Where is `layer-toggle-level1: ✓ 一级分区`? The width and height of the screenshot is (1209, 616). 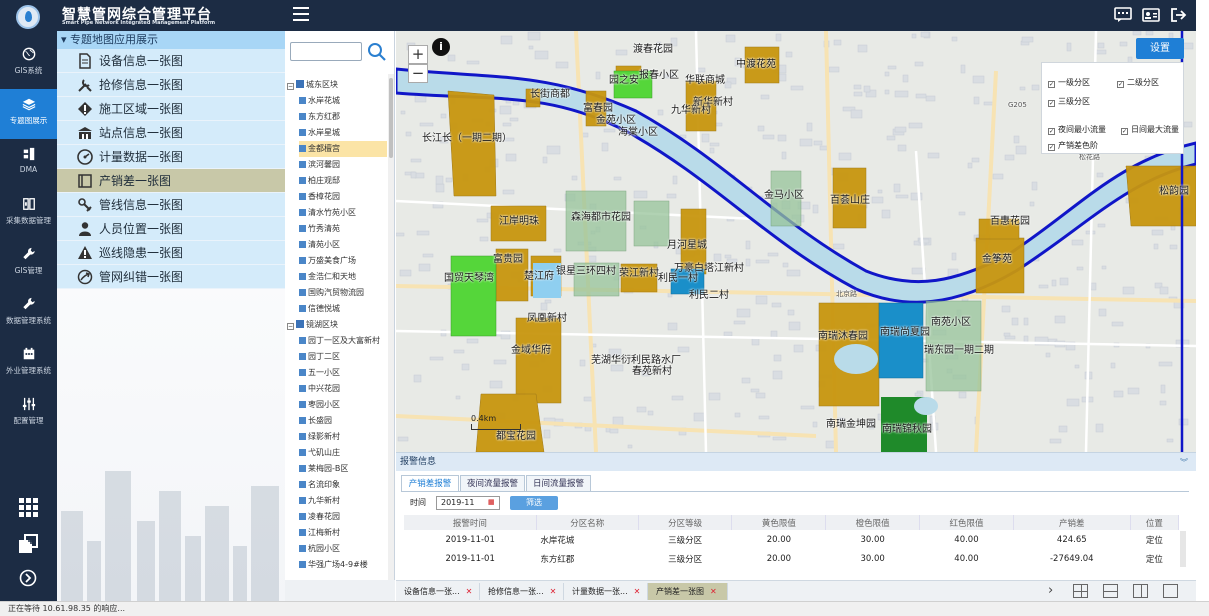
layer-toggle-level1: ✓ 一级分区 is located at coordinates (1069, 82).